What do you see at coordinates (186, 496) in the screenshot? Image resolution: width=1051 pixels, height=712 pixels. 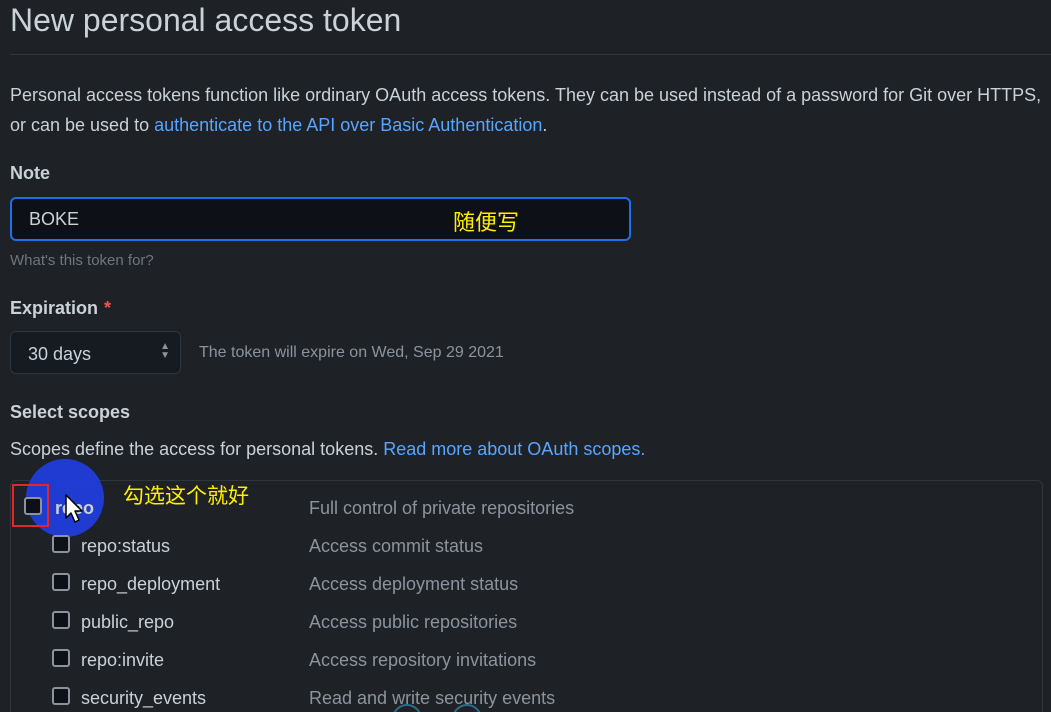 I see `scope-annotation: 勾选这个就好` at bounding box center [186, 496].